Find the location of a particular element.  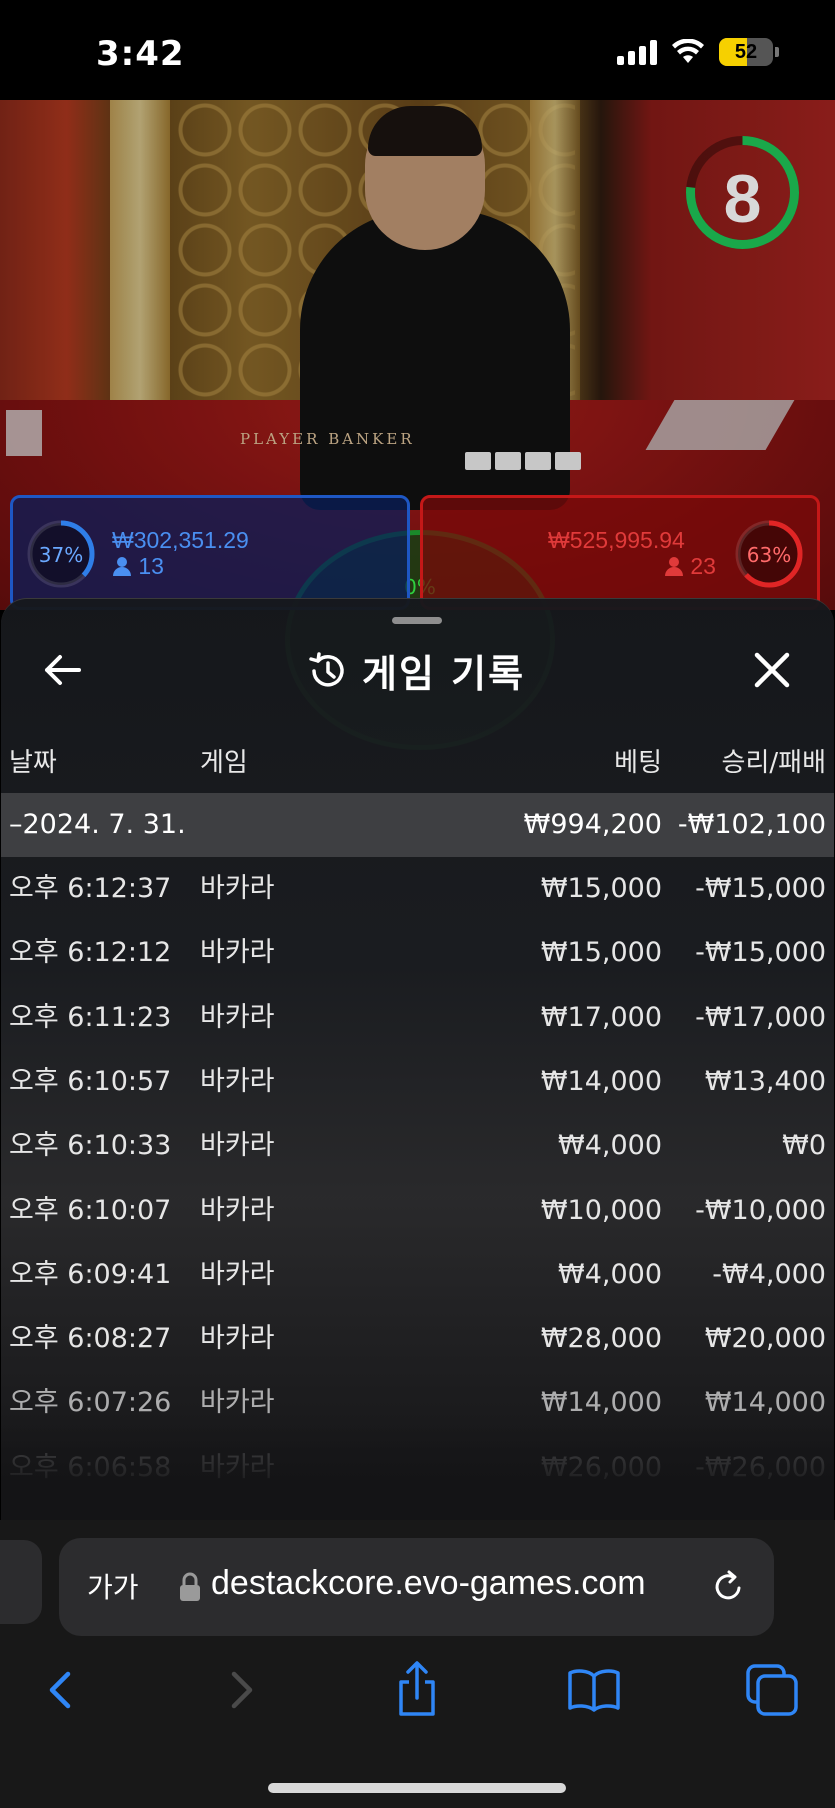

row-time: 오후 6:11:23 is located at coordinates (90, 1017).